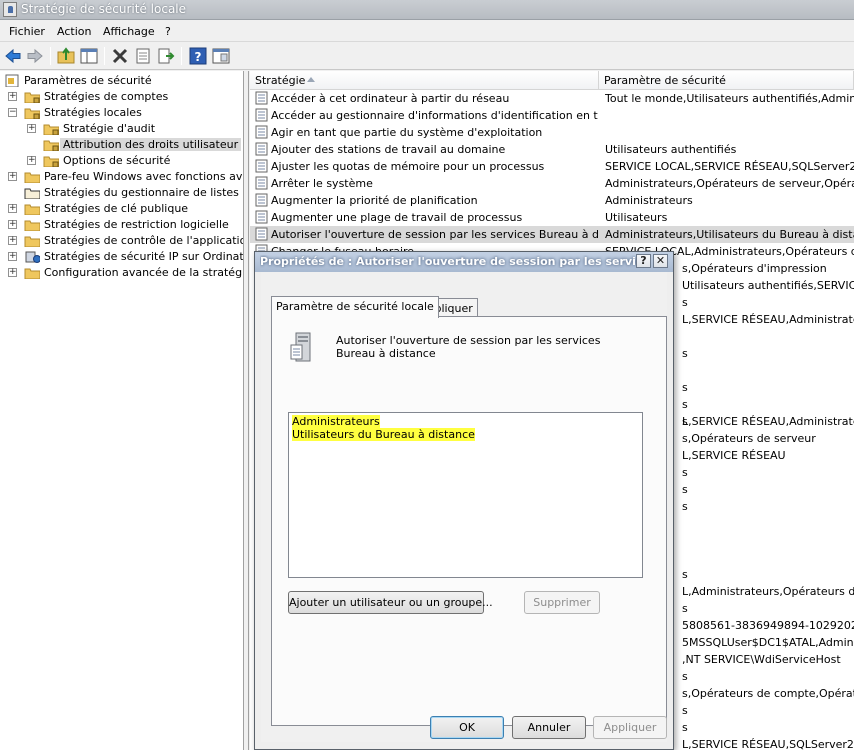  I want to click on up-folder-icon, so click(66, 56).